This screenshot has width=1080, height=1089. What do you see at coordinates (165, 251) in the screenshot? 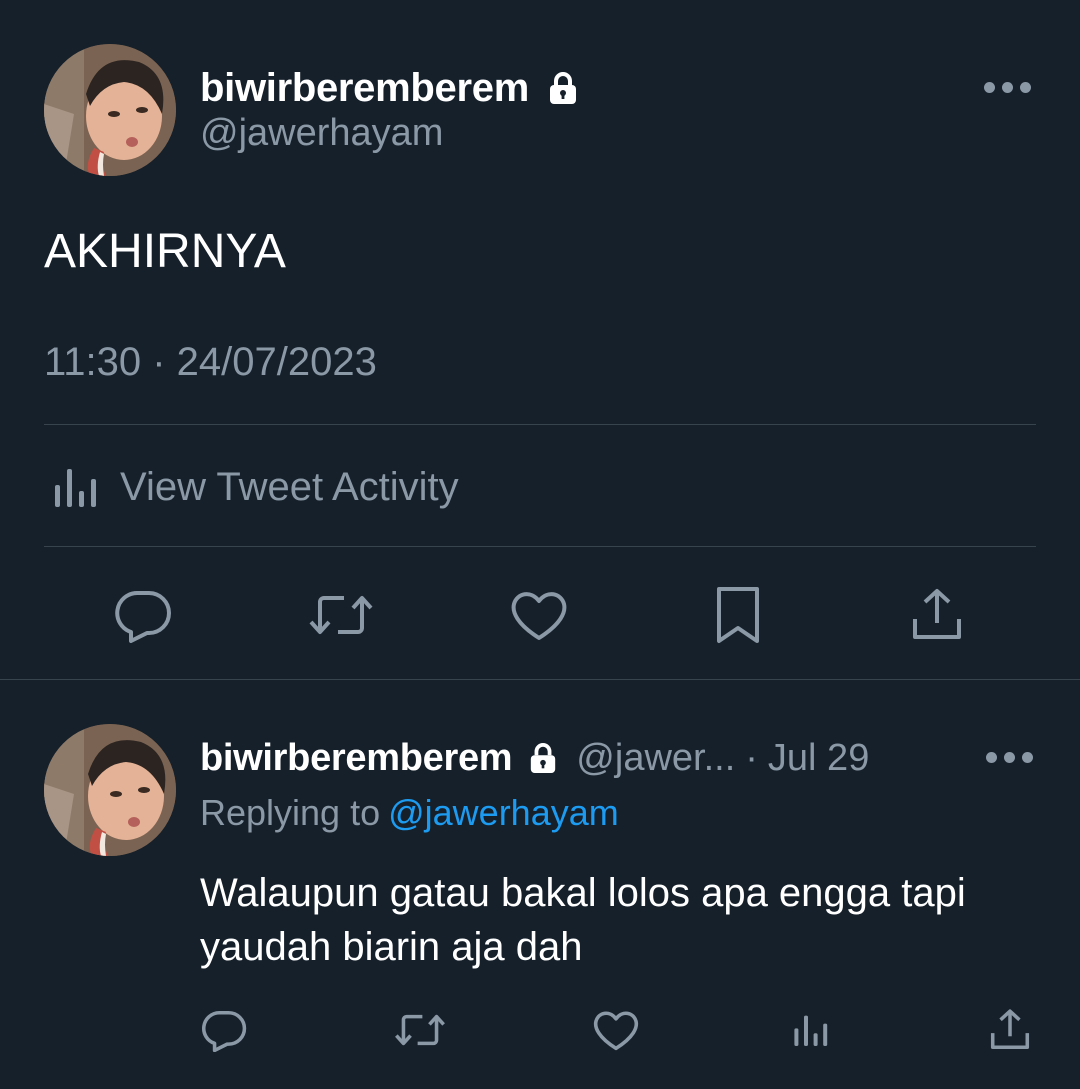
I see `tweet-text: AKHIRNYA` at bounding box center [165, 251].